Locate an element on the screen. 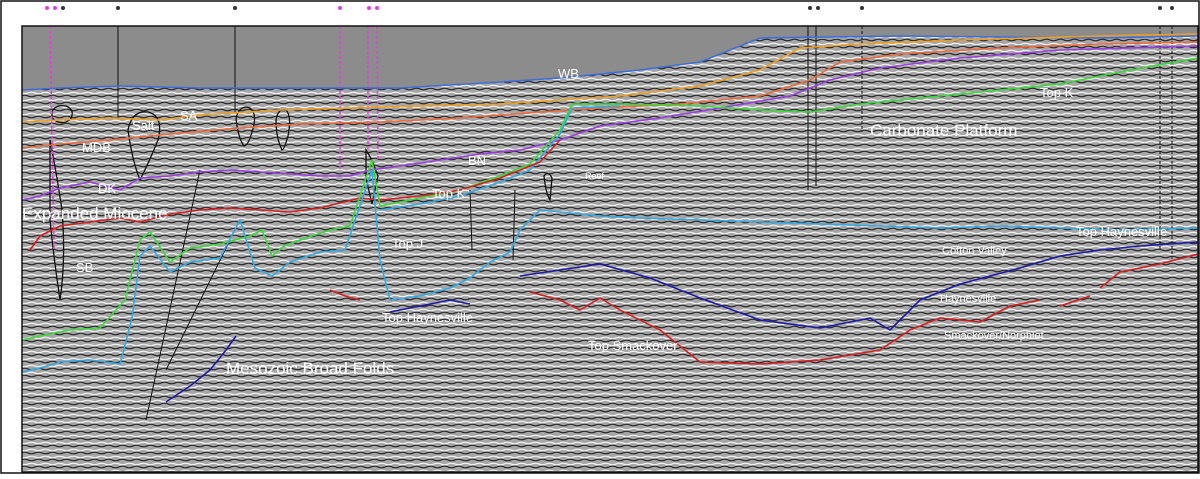  label-carbonate-platform: Carbonate Platform is located at coordinates (943, 130).